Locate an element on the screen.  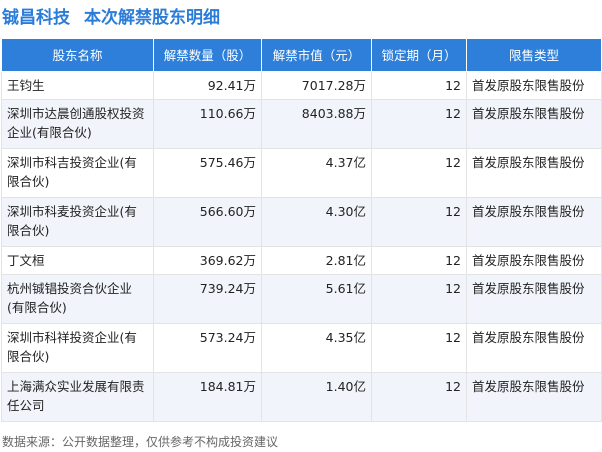
column-header-quantity: 解禁数量（股） is located at coordinates (207, 55).